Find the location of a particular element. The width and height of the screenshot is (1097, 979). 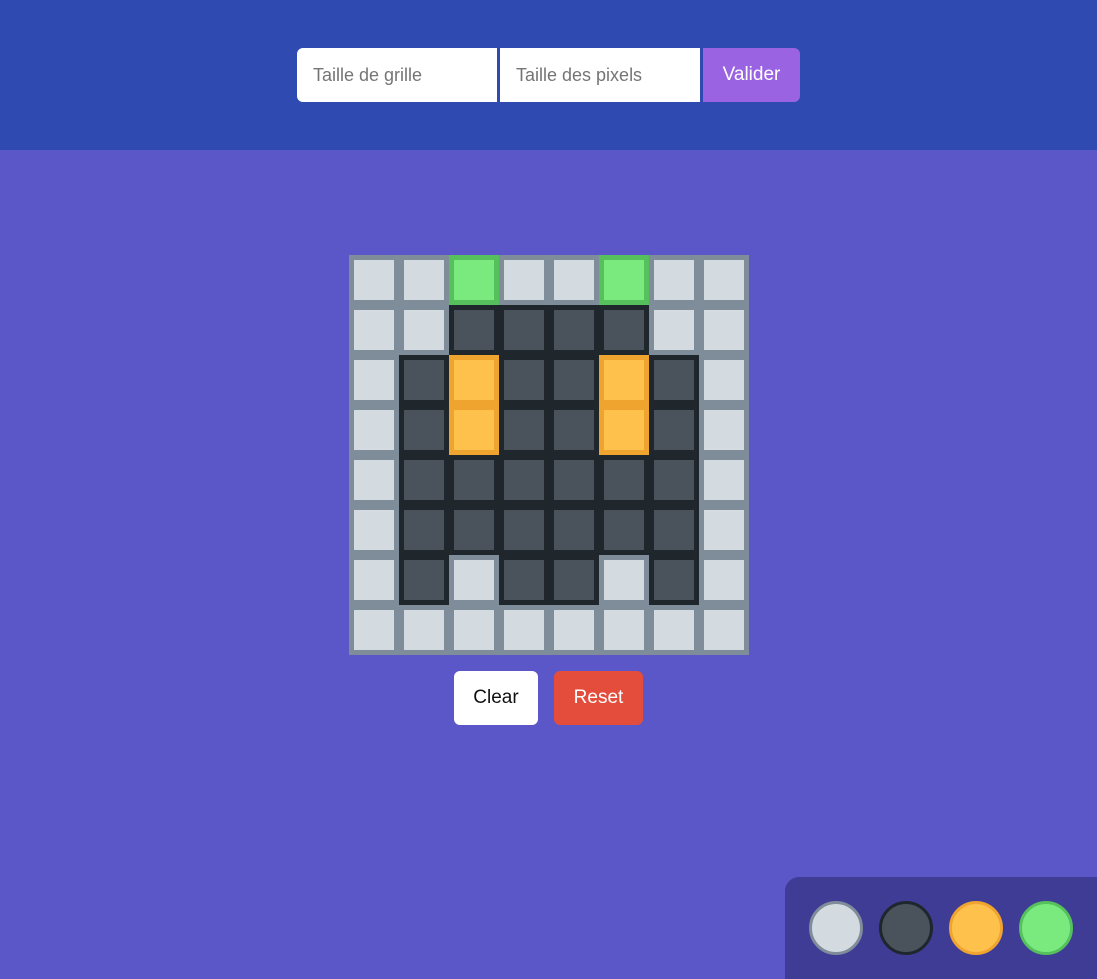

grid-size-input is located at coordinates (397, 75).